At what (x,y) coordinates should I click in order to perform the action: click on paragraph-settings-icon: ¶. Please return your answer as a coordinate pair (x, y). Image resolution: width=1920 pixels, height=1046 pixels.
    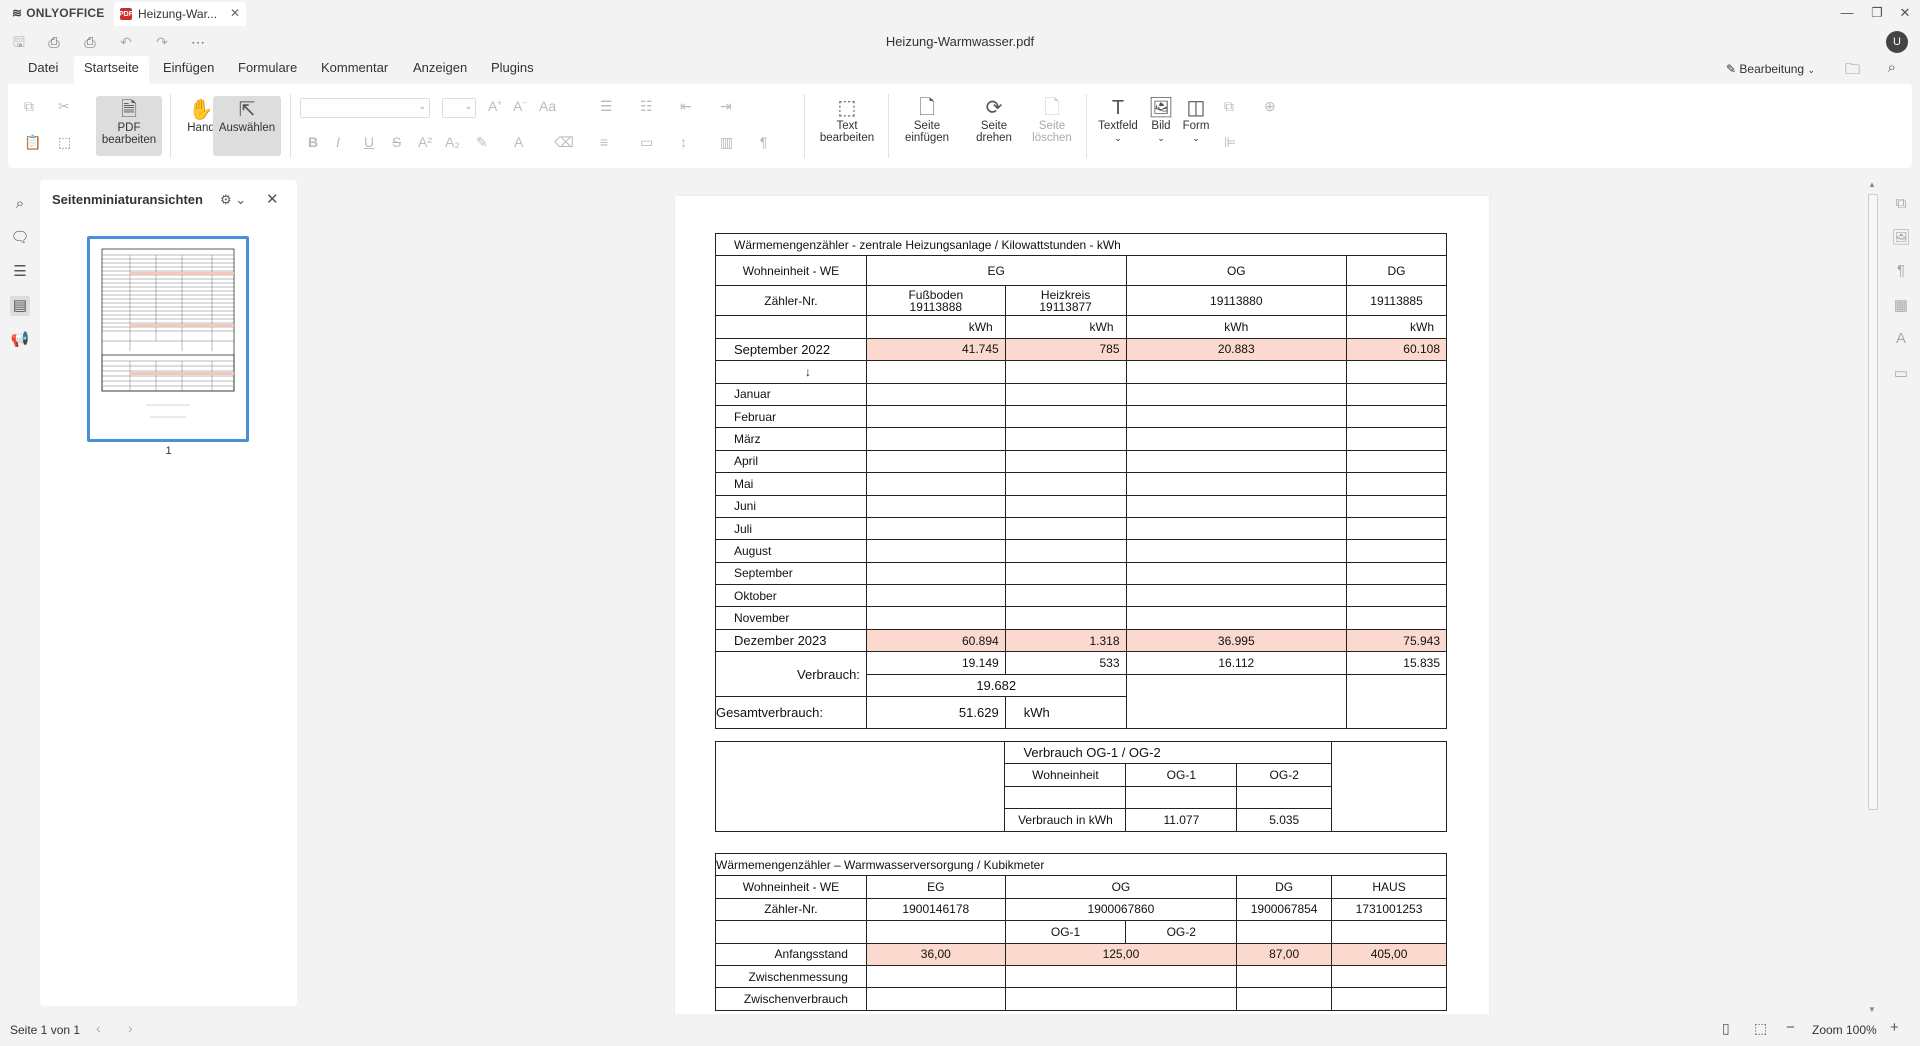
    Looking at the image, I should click on (1901, 270).